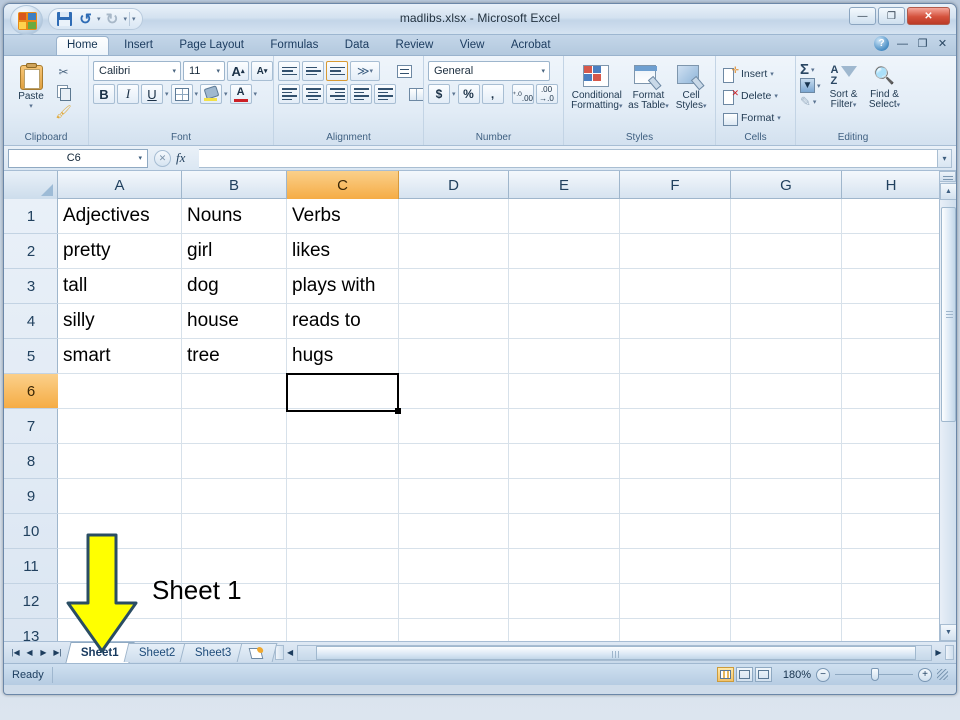  What do you see at coordinates (181, 94) in the screenshot?
I see `borders-icon` at bounding box center [181, 94].